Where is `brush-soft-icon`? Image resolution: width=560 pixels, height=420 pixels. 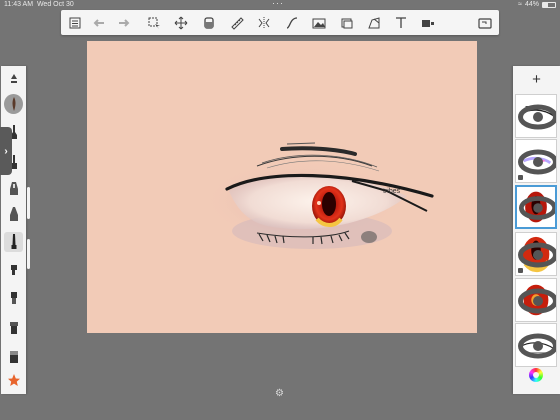
brush-soft-icon is located at coordinates (13, 214).